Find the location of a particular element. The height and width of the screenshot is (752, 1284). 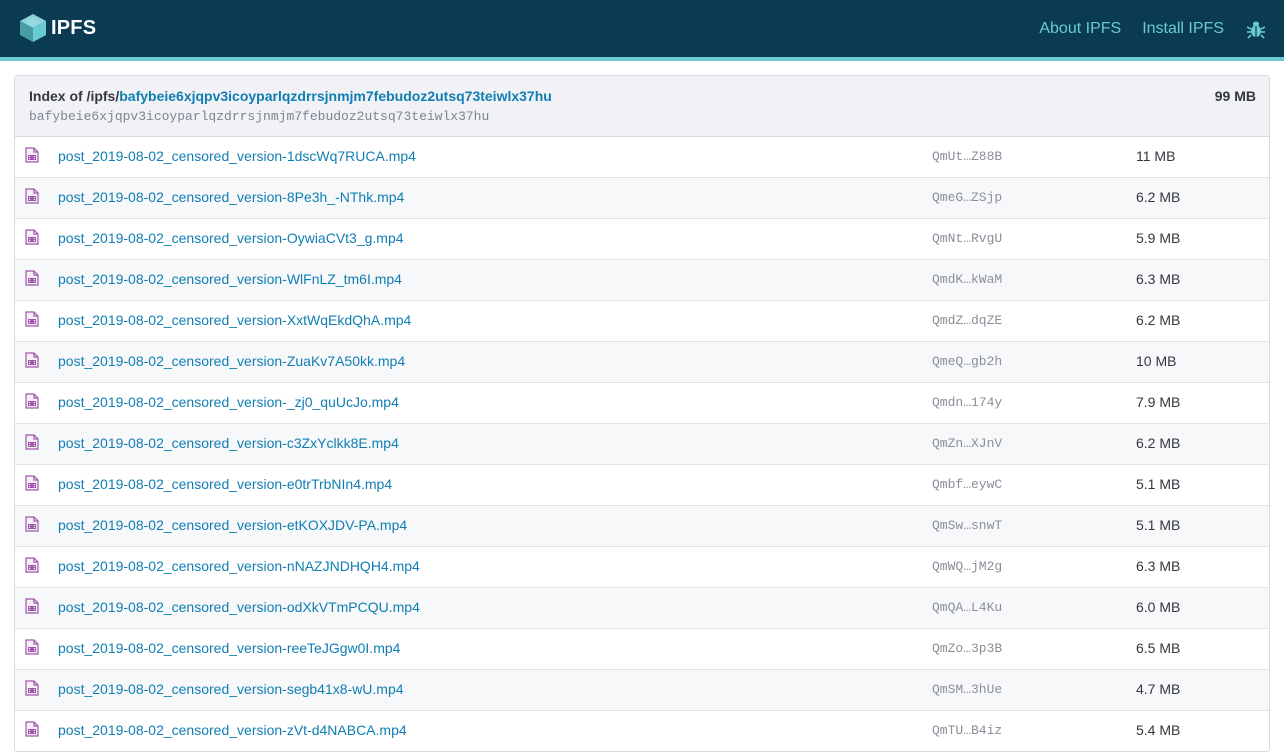

ipfs-cube-icon is located at coordinates (33, 28).